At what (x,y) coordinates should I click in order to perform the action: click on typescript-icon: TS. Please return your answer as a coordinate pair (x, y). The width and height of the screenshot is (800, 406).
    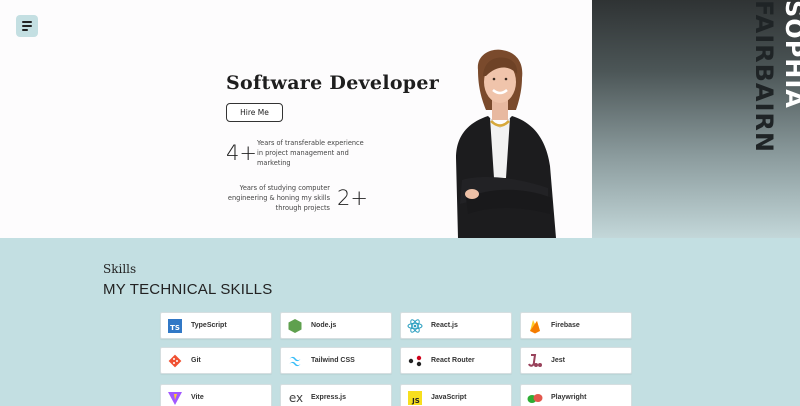
    Looking at the image, I should click on (175, 326).